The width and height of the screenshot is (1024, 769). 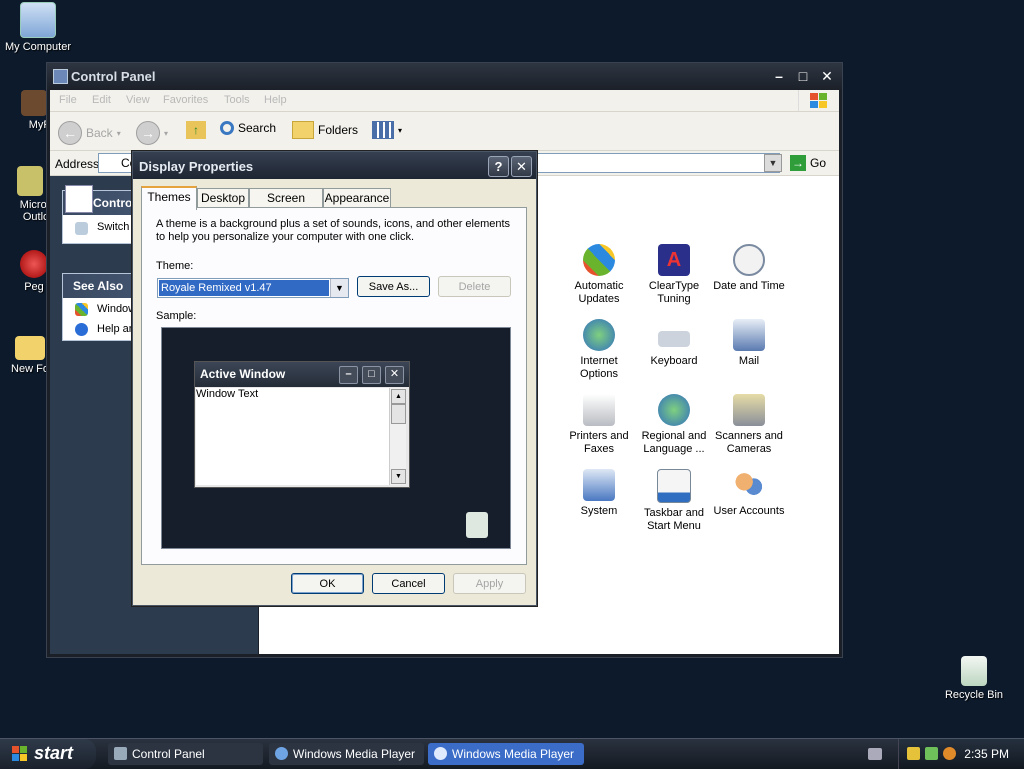 What do you see at coordinates (974, 671) in the screenshot?
I see `recycle-bin-icon` at bounding box center [974, 671].